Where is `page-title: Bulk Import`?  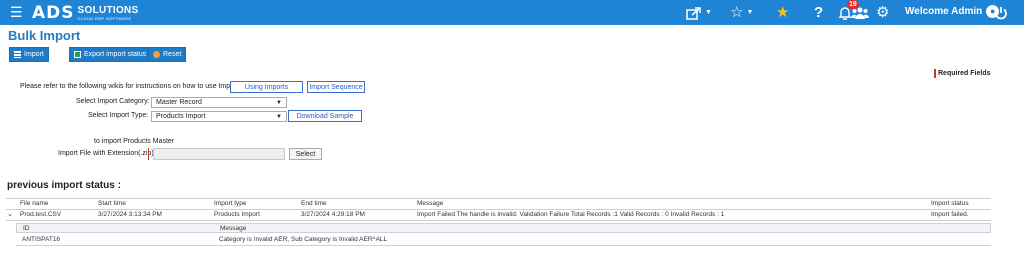
page-title: Bulk Import is located at coordinates (44, 35).